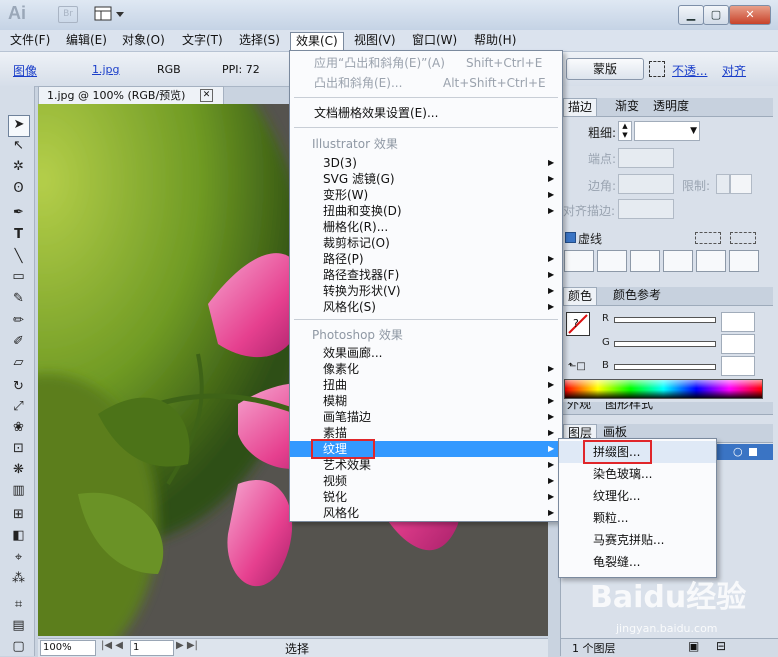  Describe the element at coordinates (721, 646) in the screenshot. I see `delete-layer-icon: ⊟` at that location.